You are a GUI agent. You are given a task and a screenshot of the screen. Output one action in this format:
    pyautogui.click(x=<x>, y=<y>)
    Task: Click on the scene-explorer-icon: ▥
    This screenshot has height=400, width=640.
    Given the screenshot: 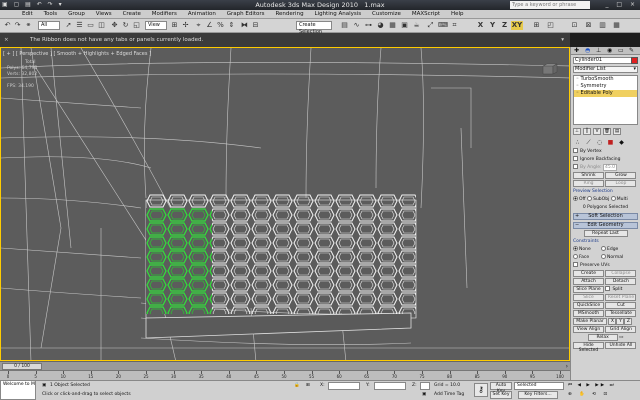 What is the action you would take?
    pyautogui.click(x=602, y=25)
    